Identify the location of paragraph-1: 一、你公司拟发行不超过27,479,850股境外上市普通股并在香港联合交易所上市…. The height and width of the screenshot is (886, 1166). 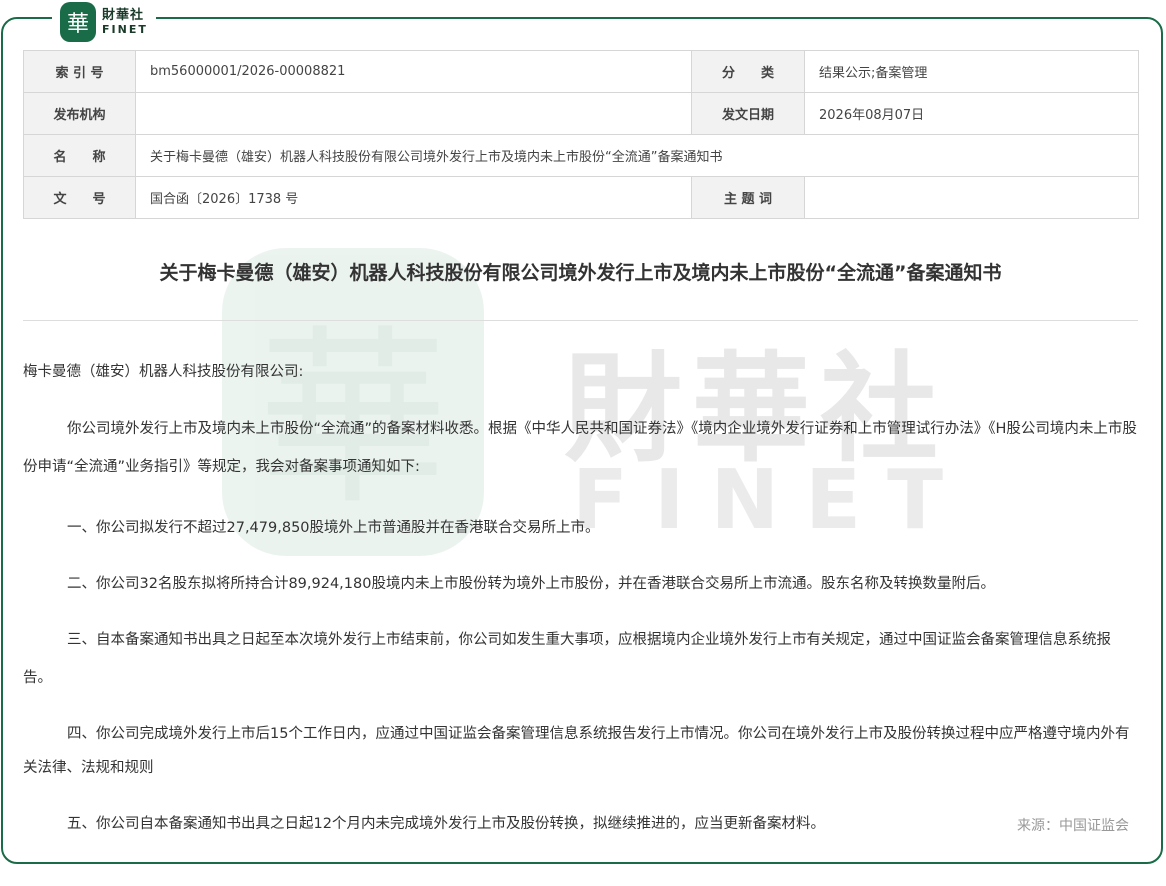
(333, 528).